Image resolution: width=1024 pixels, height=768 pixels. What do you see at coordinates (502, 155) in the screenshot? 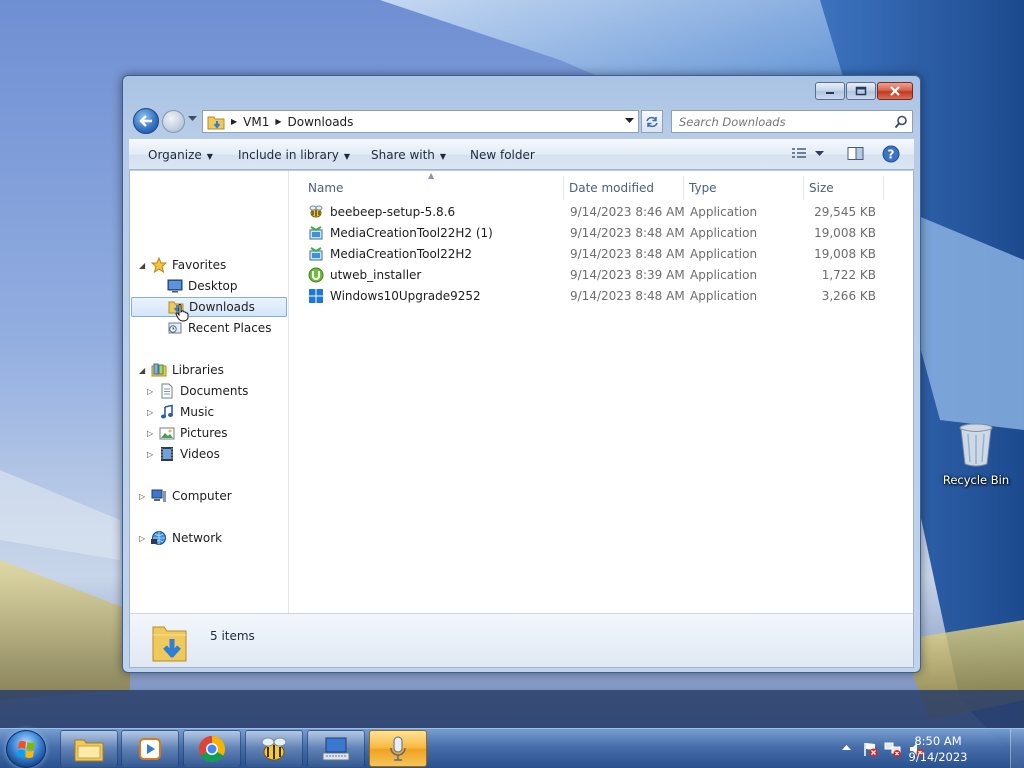
I see `new-folder-button: New folder` at bounding box center [502, 155].